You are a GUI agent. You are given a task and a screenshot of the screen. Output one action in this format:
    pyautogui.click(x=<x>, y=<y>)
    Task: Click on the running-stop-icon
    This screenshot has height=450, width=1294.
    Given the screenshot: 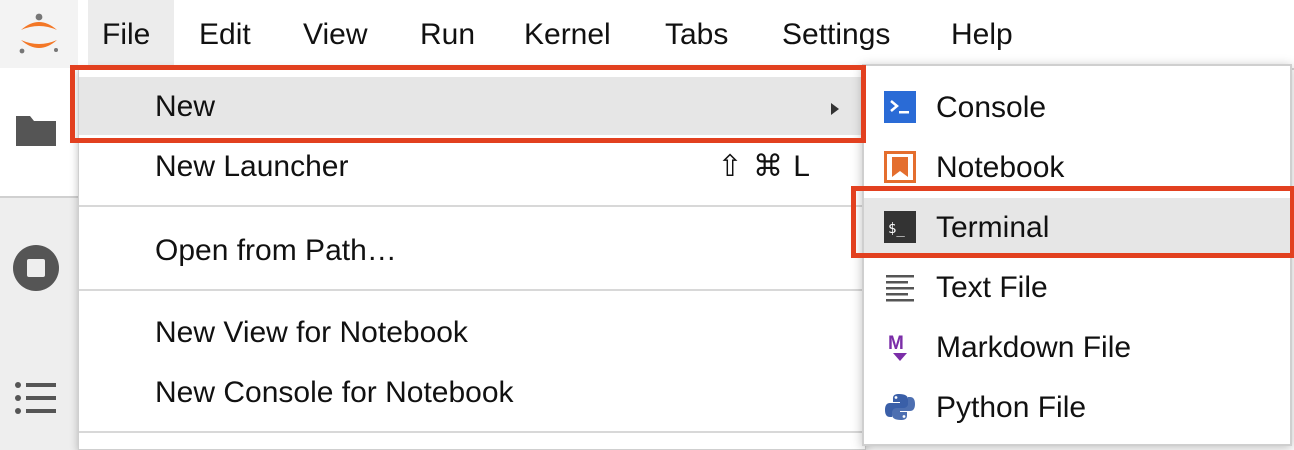 What is the action you would take?
    pyautogui.click(x=36, y=268)
    